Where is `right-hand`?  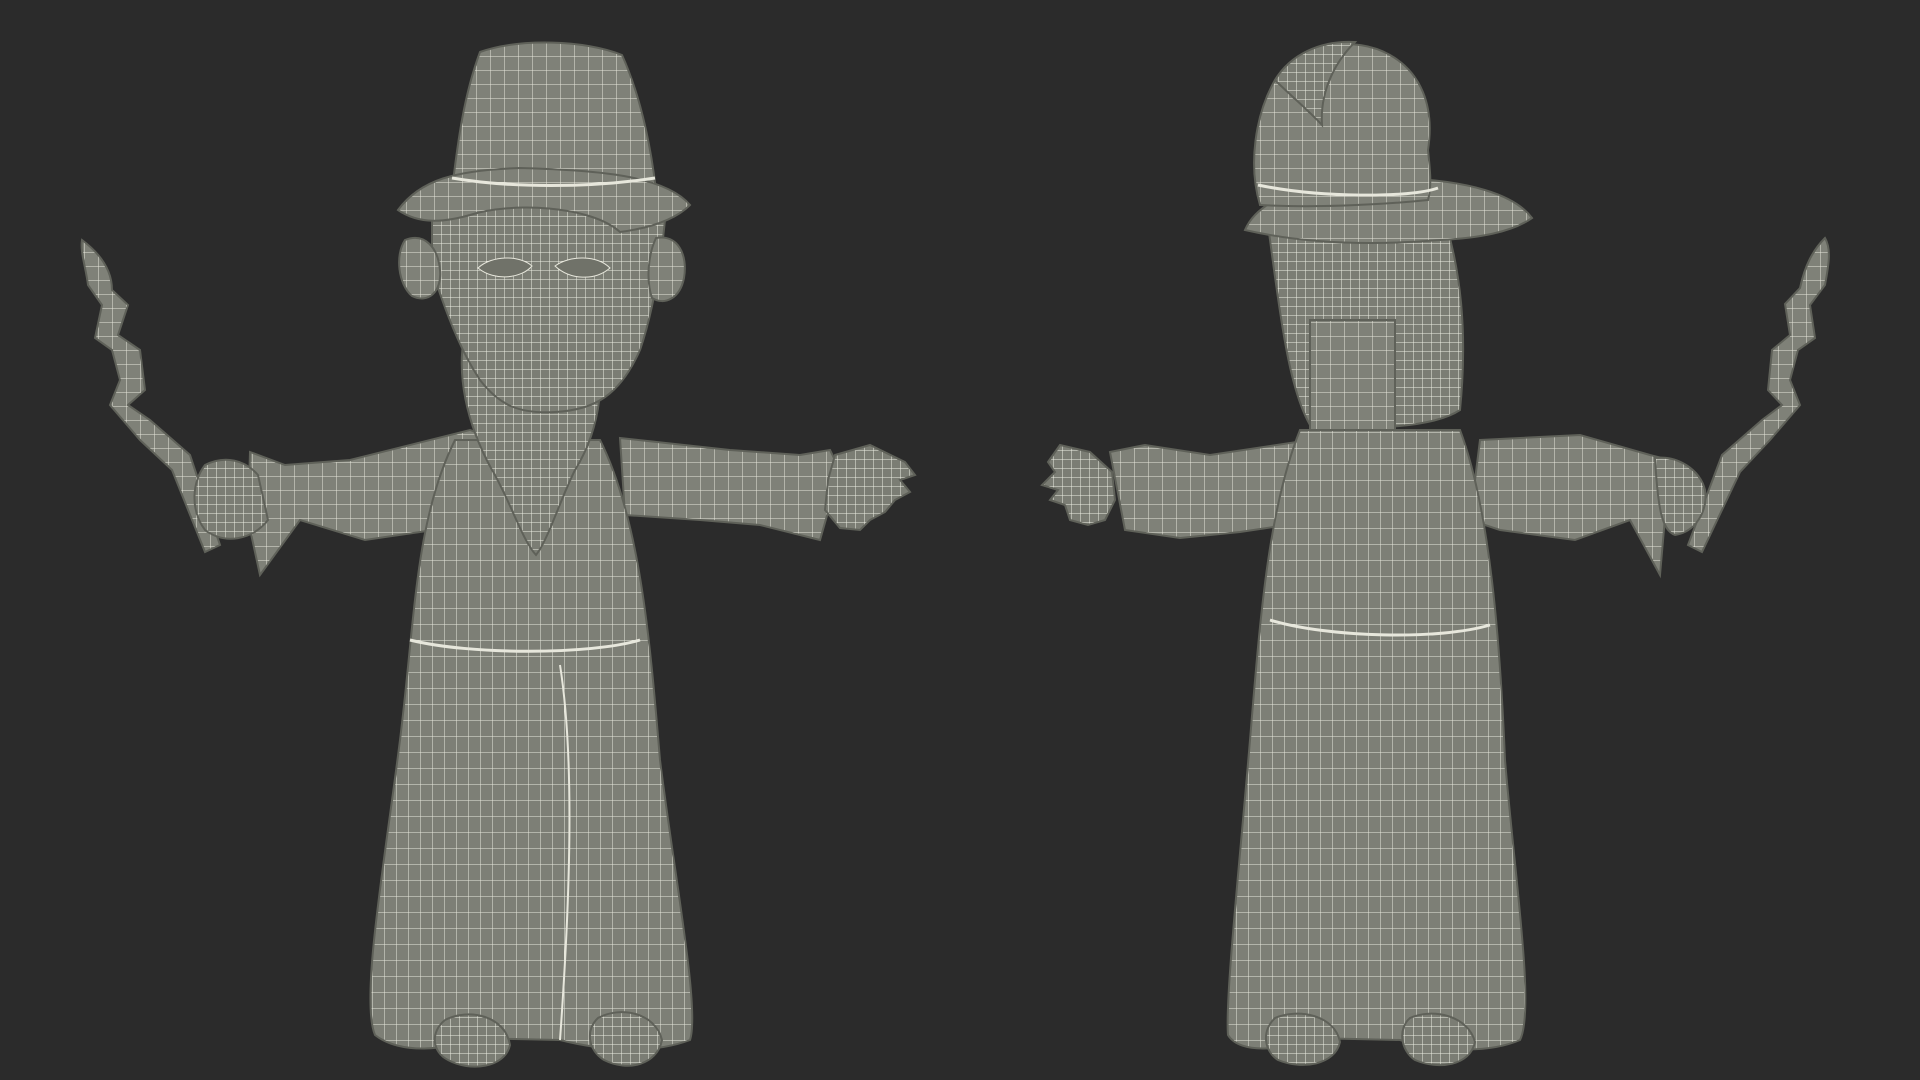
right-hand is located at coordinates (870, 487).